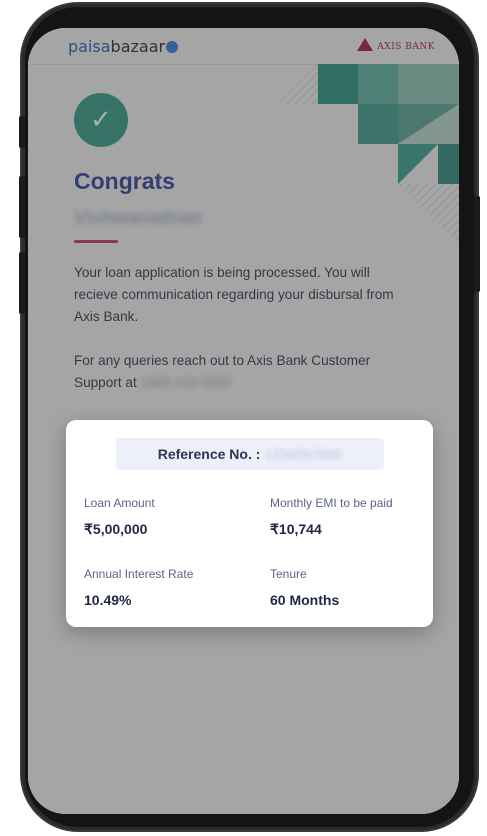 This screenshot has width=487, height=836. What do you see at coordinates (296, 529) in the screenshot?
I see `emi-value: ₹10,744` at bounding box center [296, 529].